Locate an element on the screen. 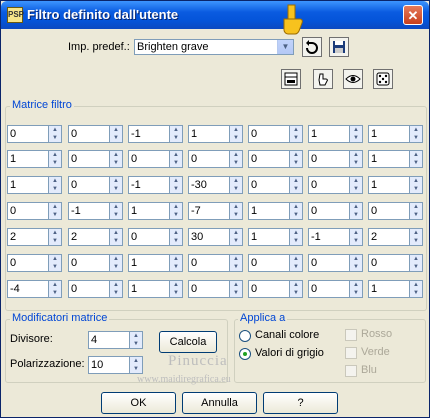 Image resolution: width=430 pixels, height=418 pixels. red-checkbox is located at coordinates (351, 335).